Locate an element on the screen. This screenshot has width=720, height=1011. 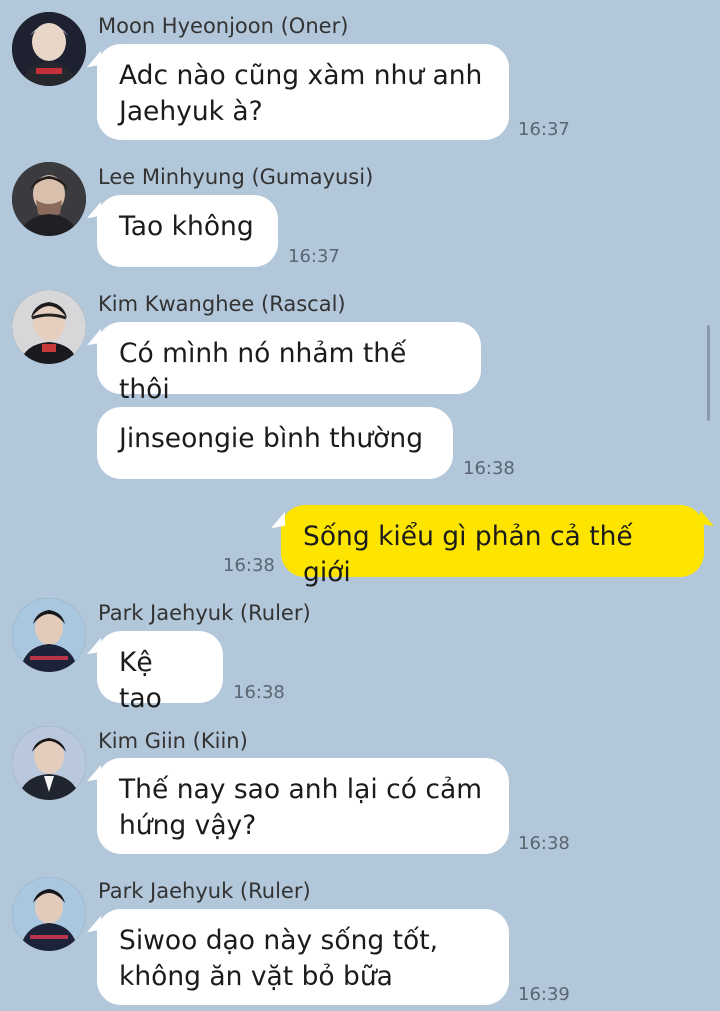
scrollbar is located at coordinates (708, 373).